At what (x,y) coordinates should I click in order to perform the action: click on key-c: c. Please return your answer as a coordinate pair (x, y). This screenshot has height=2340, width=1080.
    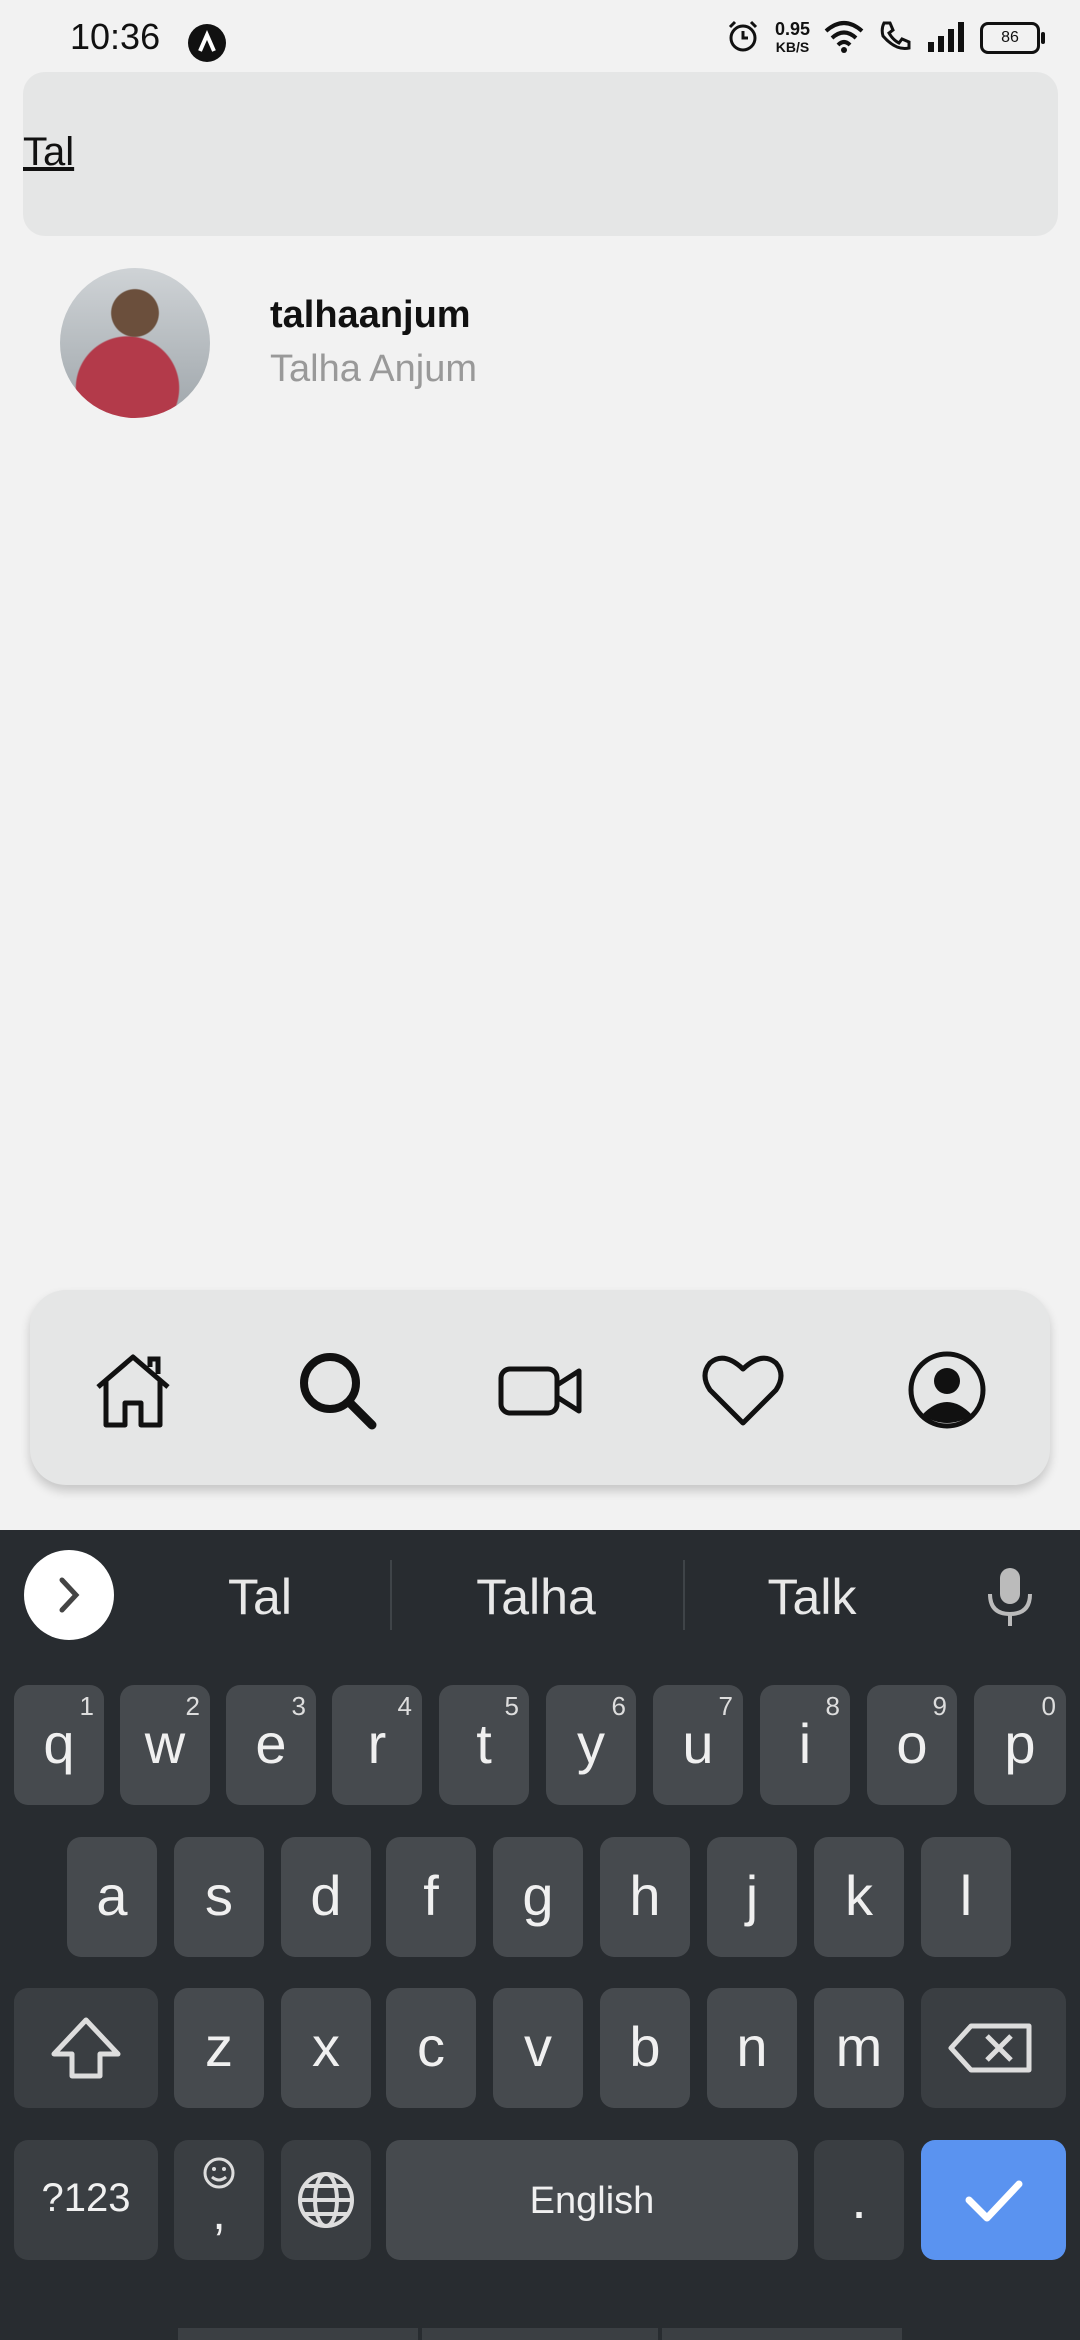
    Looking at the image, I should click on (431, 2048).